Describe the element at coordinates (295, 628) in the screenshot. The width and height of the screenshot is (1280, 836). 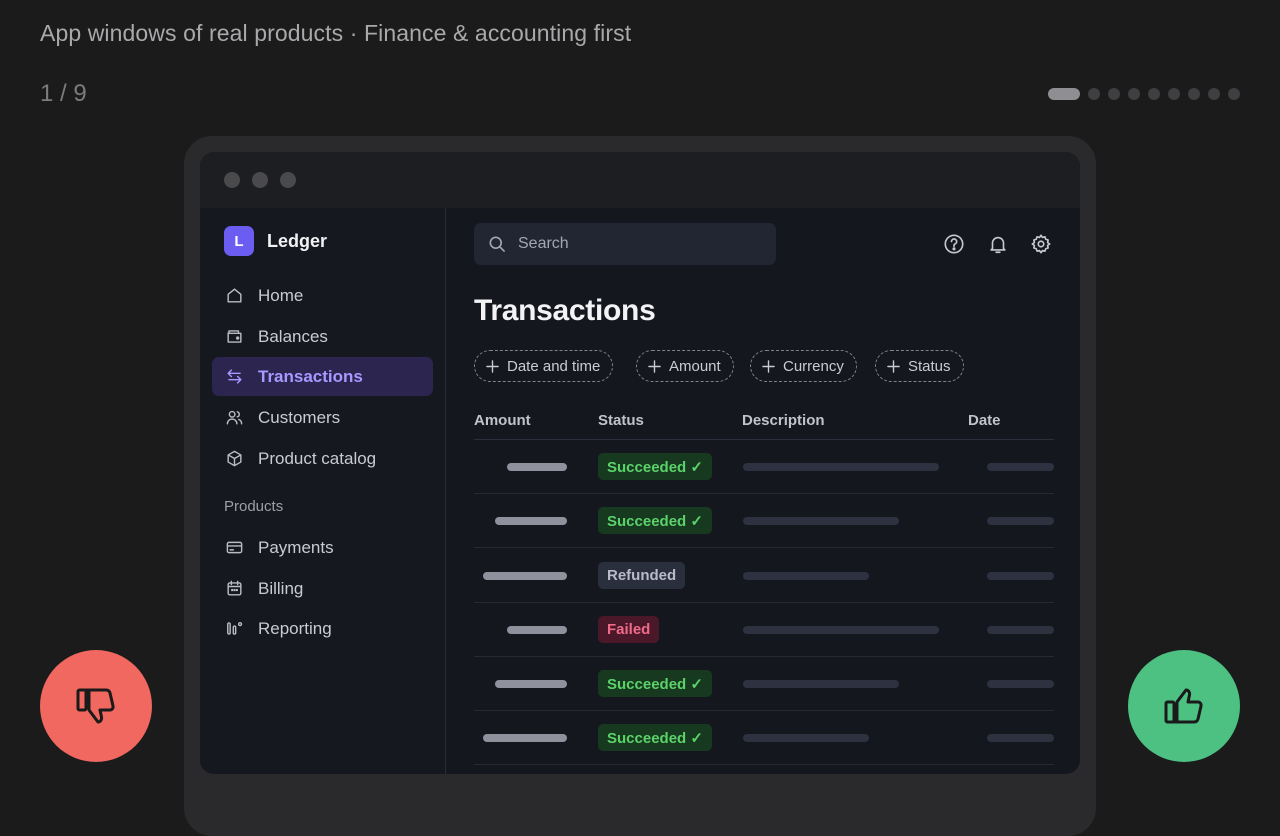
I see `sidebar-item-label: Reporting` at that location.